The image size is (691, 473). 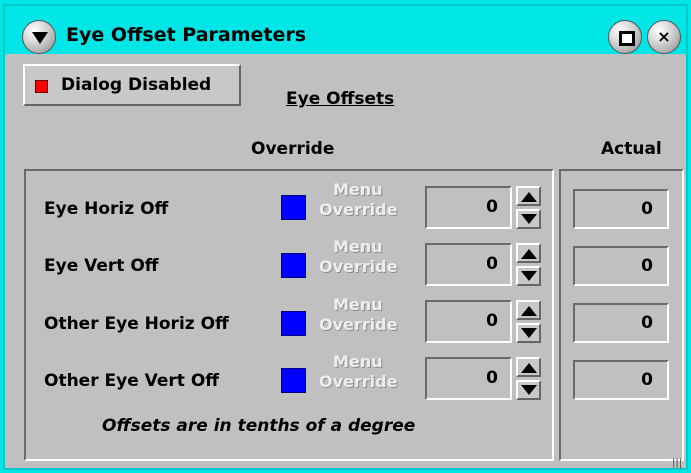 I want to click on close-icon: ×, so click(x=664, y=37).